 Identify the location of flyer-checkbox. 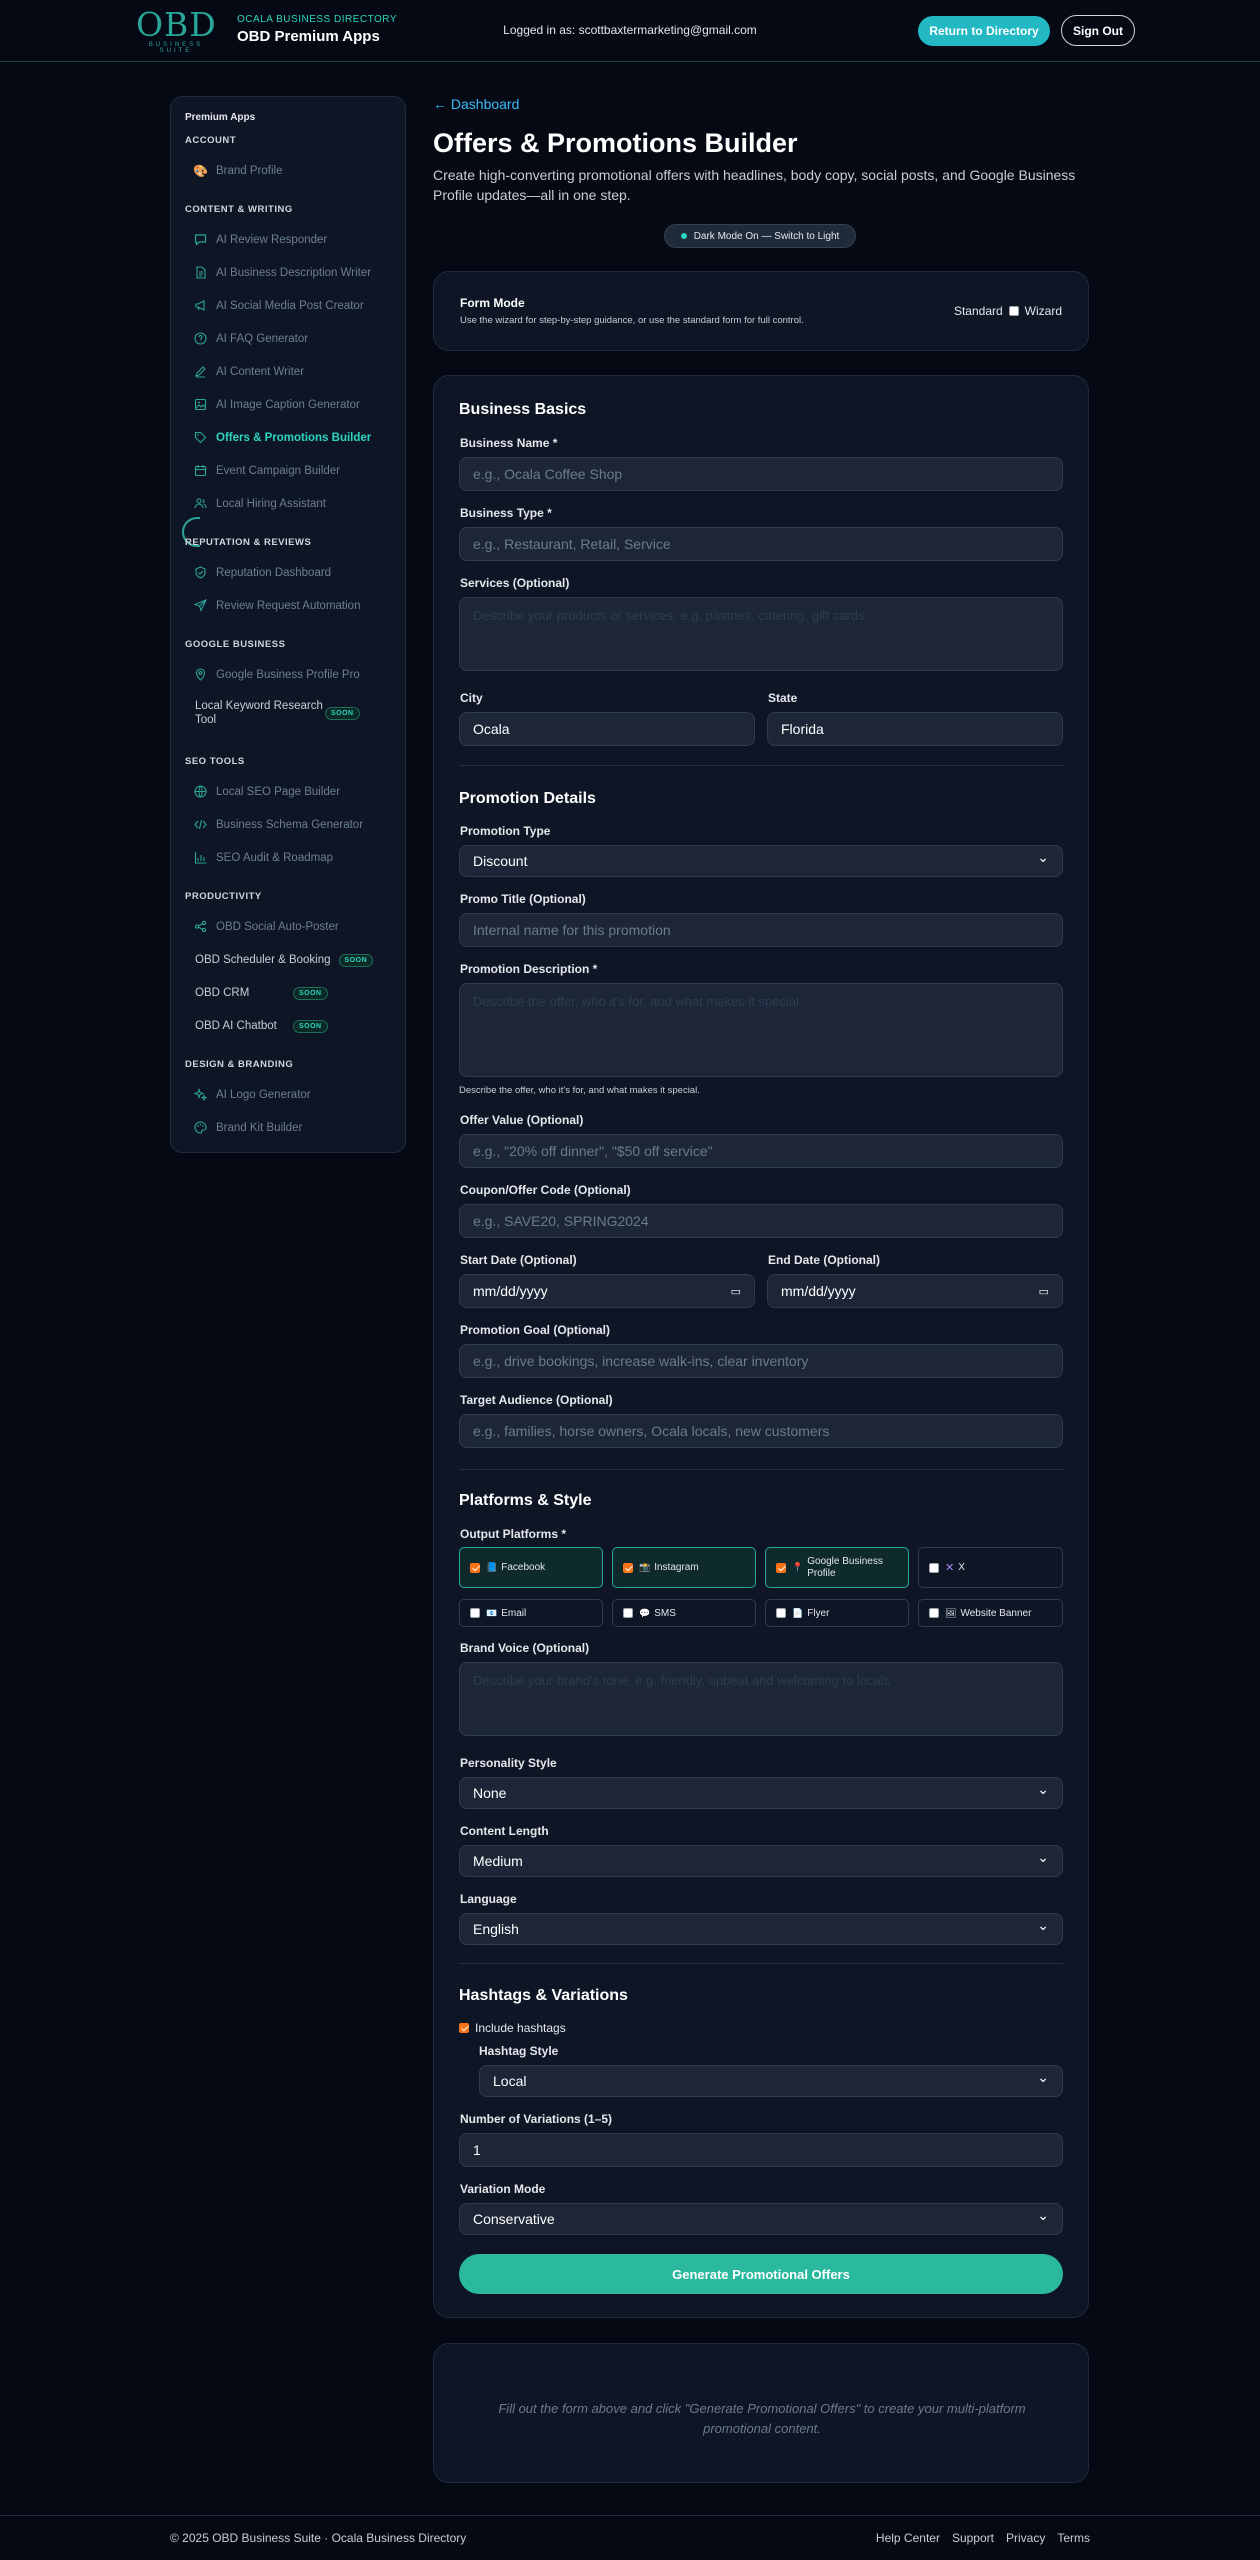
(781, 1613).